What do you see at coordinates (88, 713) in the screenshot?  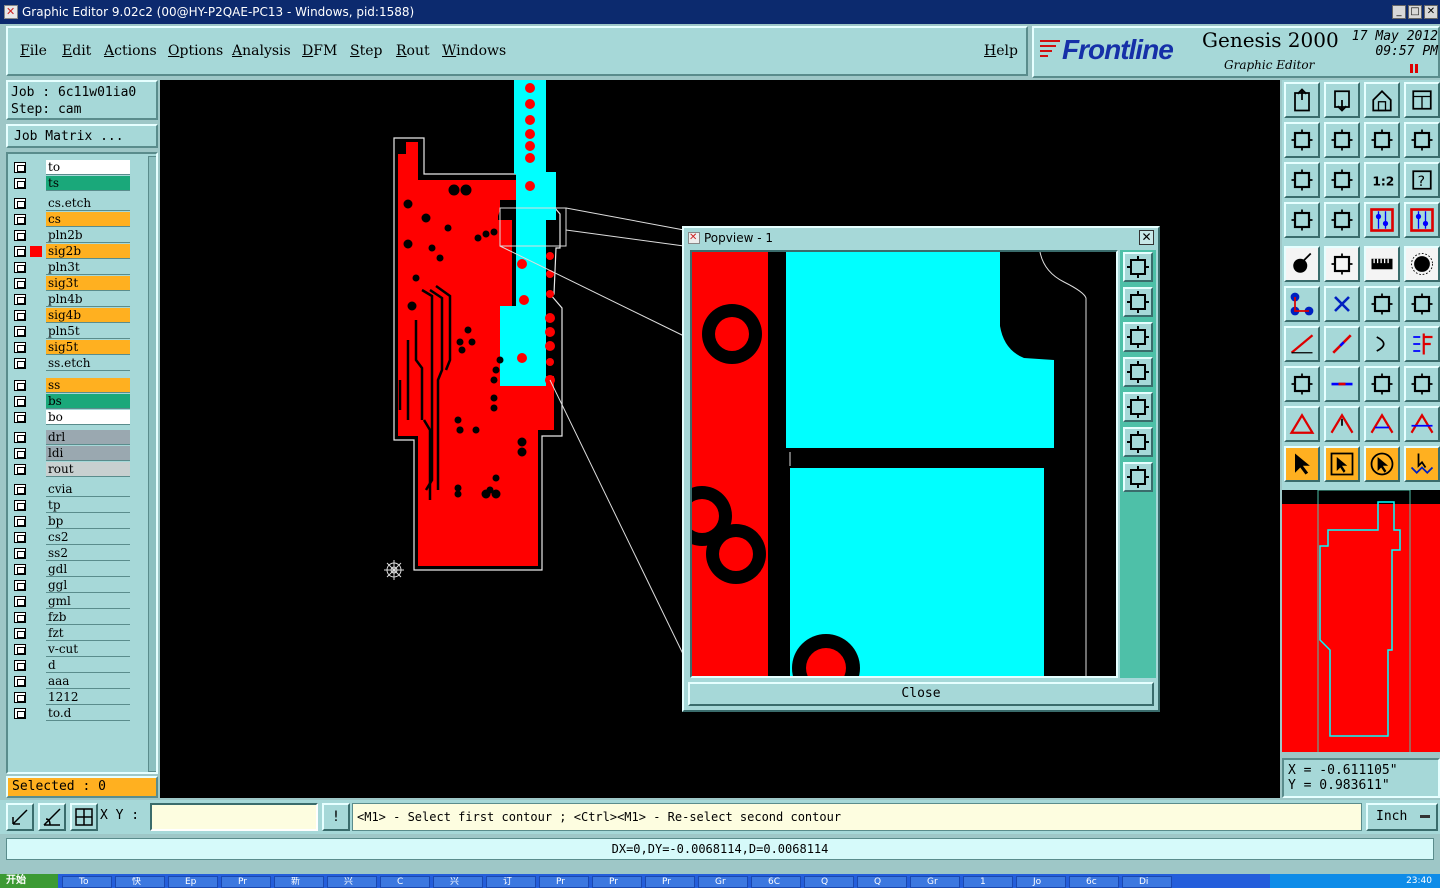 I see `layer-name: to.d` at bounding box center [88, 713].